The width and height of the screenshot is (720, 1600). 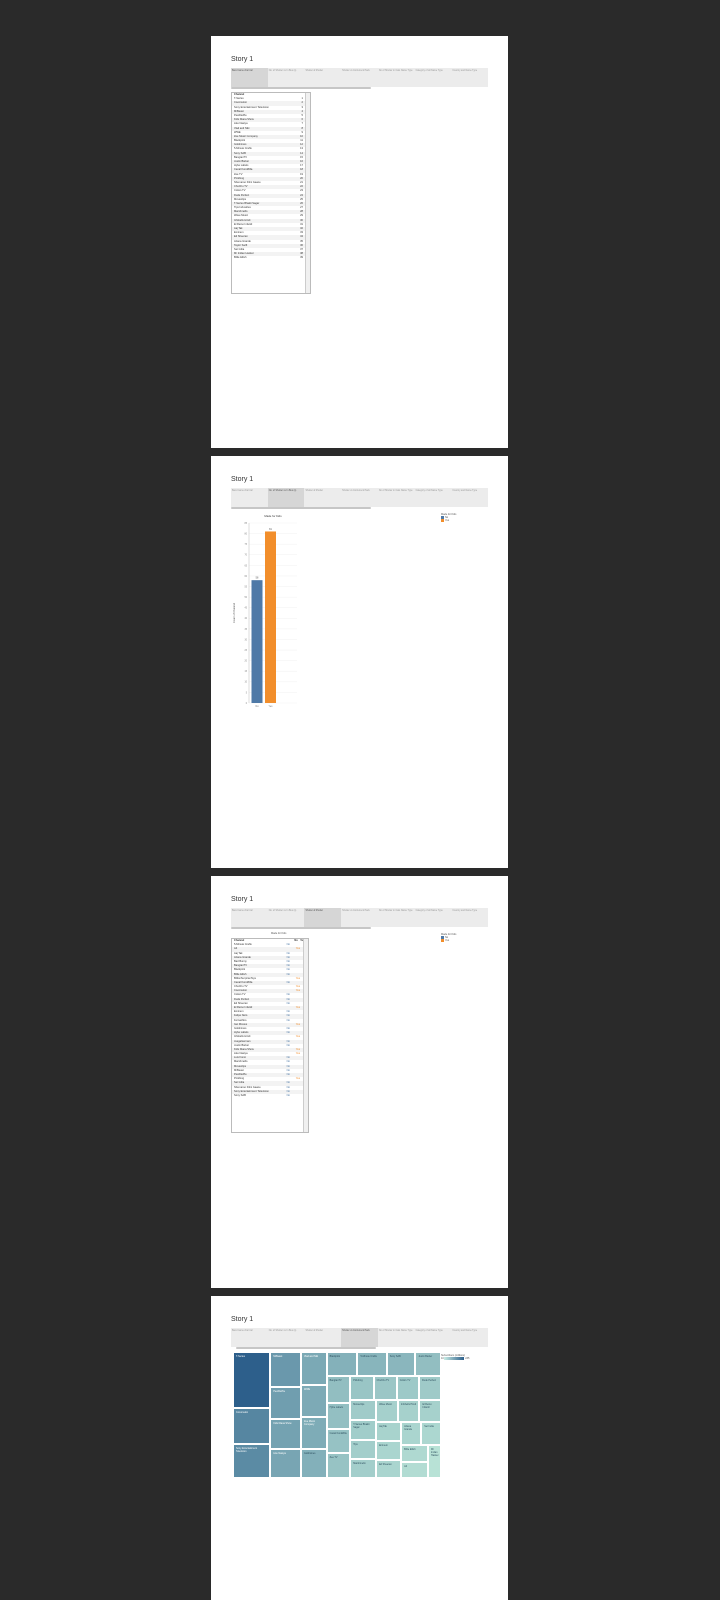 What do you see at coordinates (245, 587) in the screenshot?
I see `y-tick-label: 55` at bounding box center [245, 587].